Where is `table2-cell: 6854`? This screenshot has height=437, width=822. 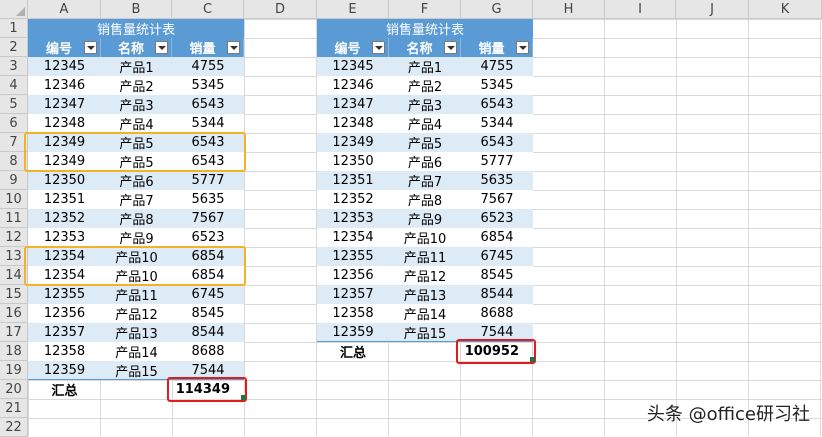 table2-cell: 6854 is located at coordinates (497, 237).